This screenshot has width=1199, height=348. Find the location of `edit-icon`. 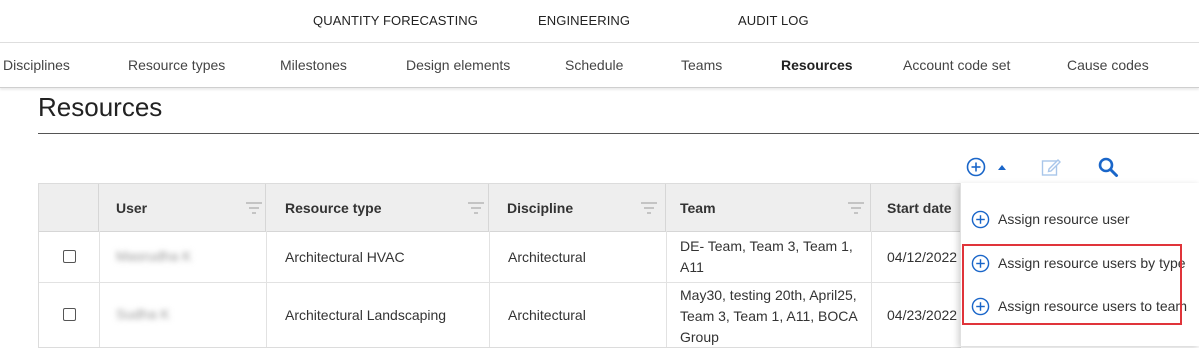

edit-icon is located at coordinates (1051, 167).